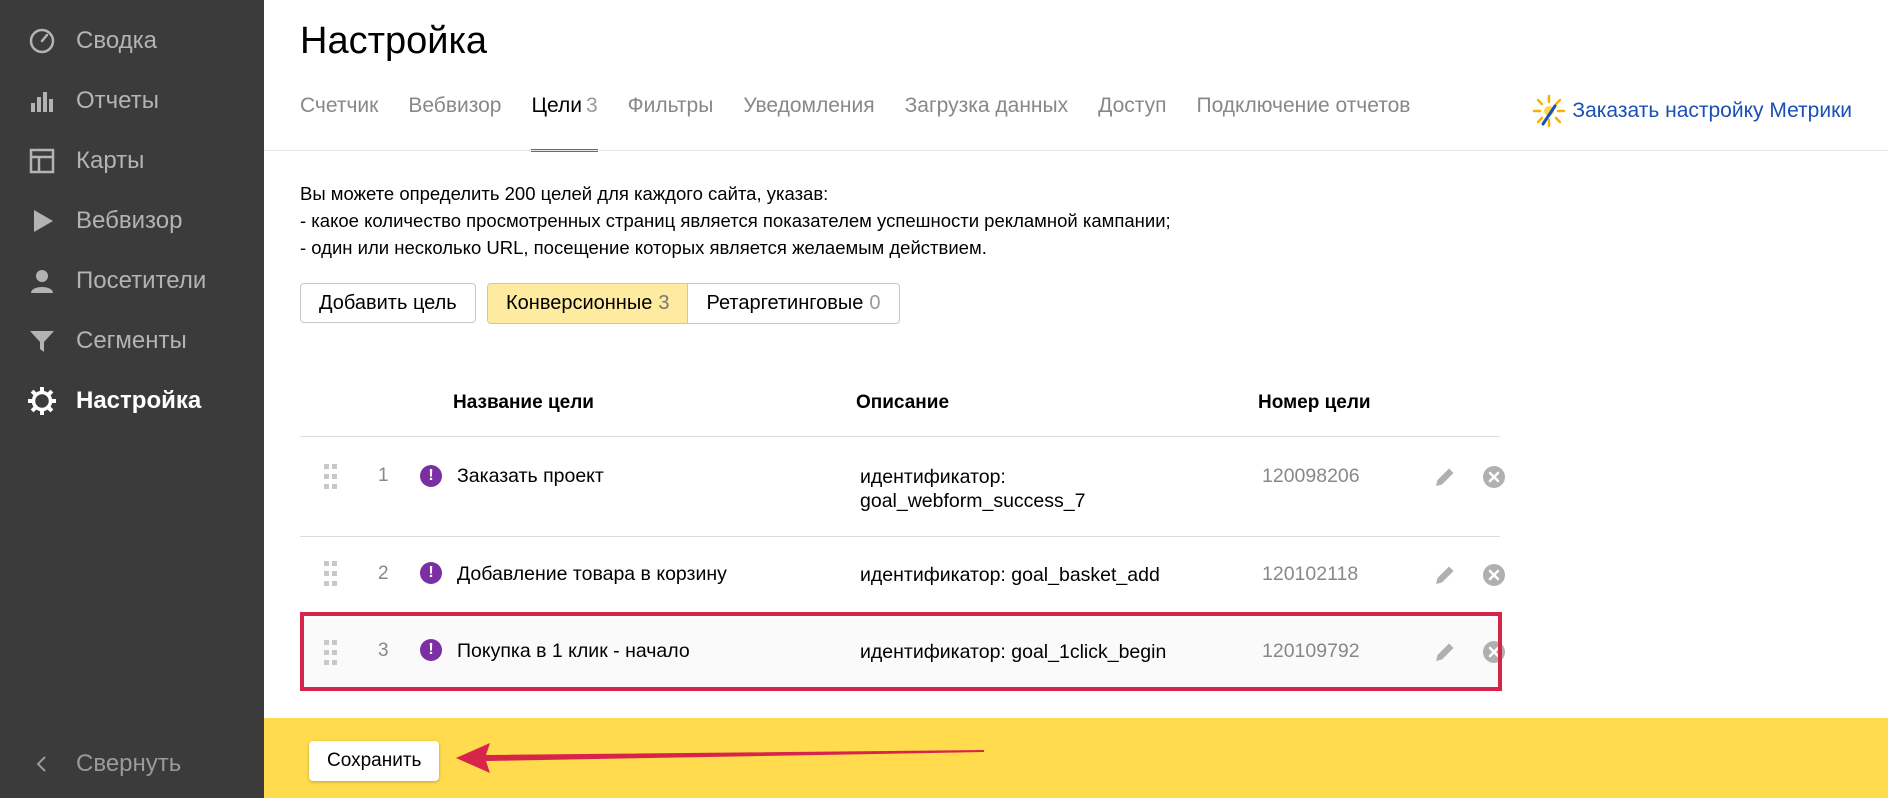 This screenshot has height=798, width=1888. Describe the element at coordinates (972, 489) in the screenshot. I see `goal-description: идентификатор: goal_webform_success_7` at that location.